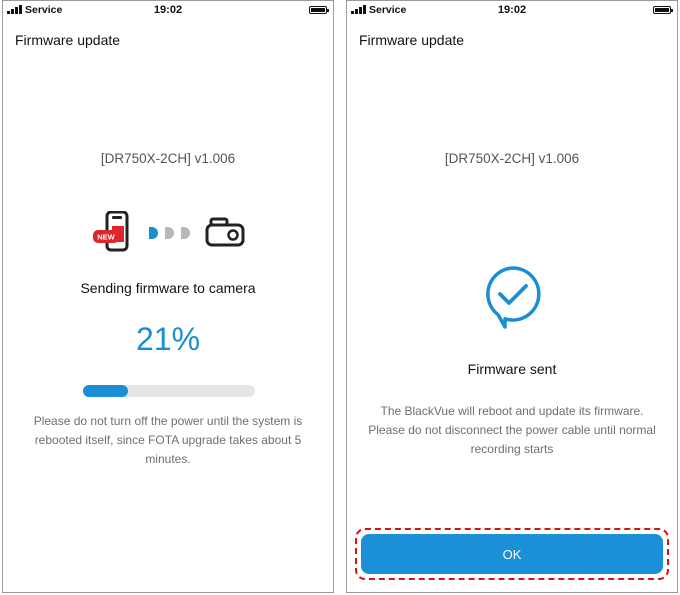 The height and width of the screenshot is (595, 680). What do you see at coordinates (105, 391) in the screenshot?
I see `progress-bar-fill` at bounding box center [105, 391].